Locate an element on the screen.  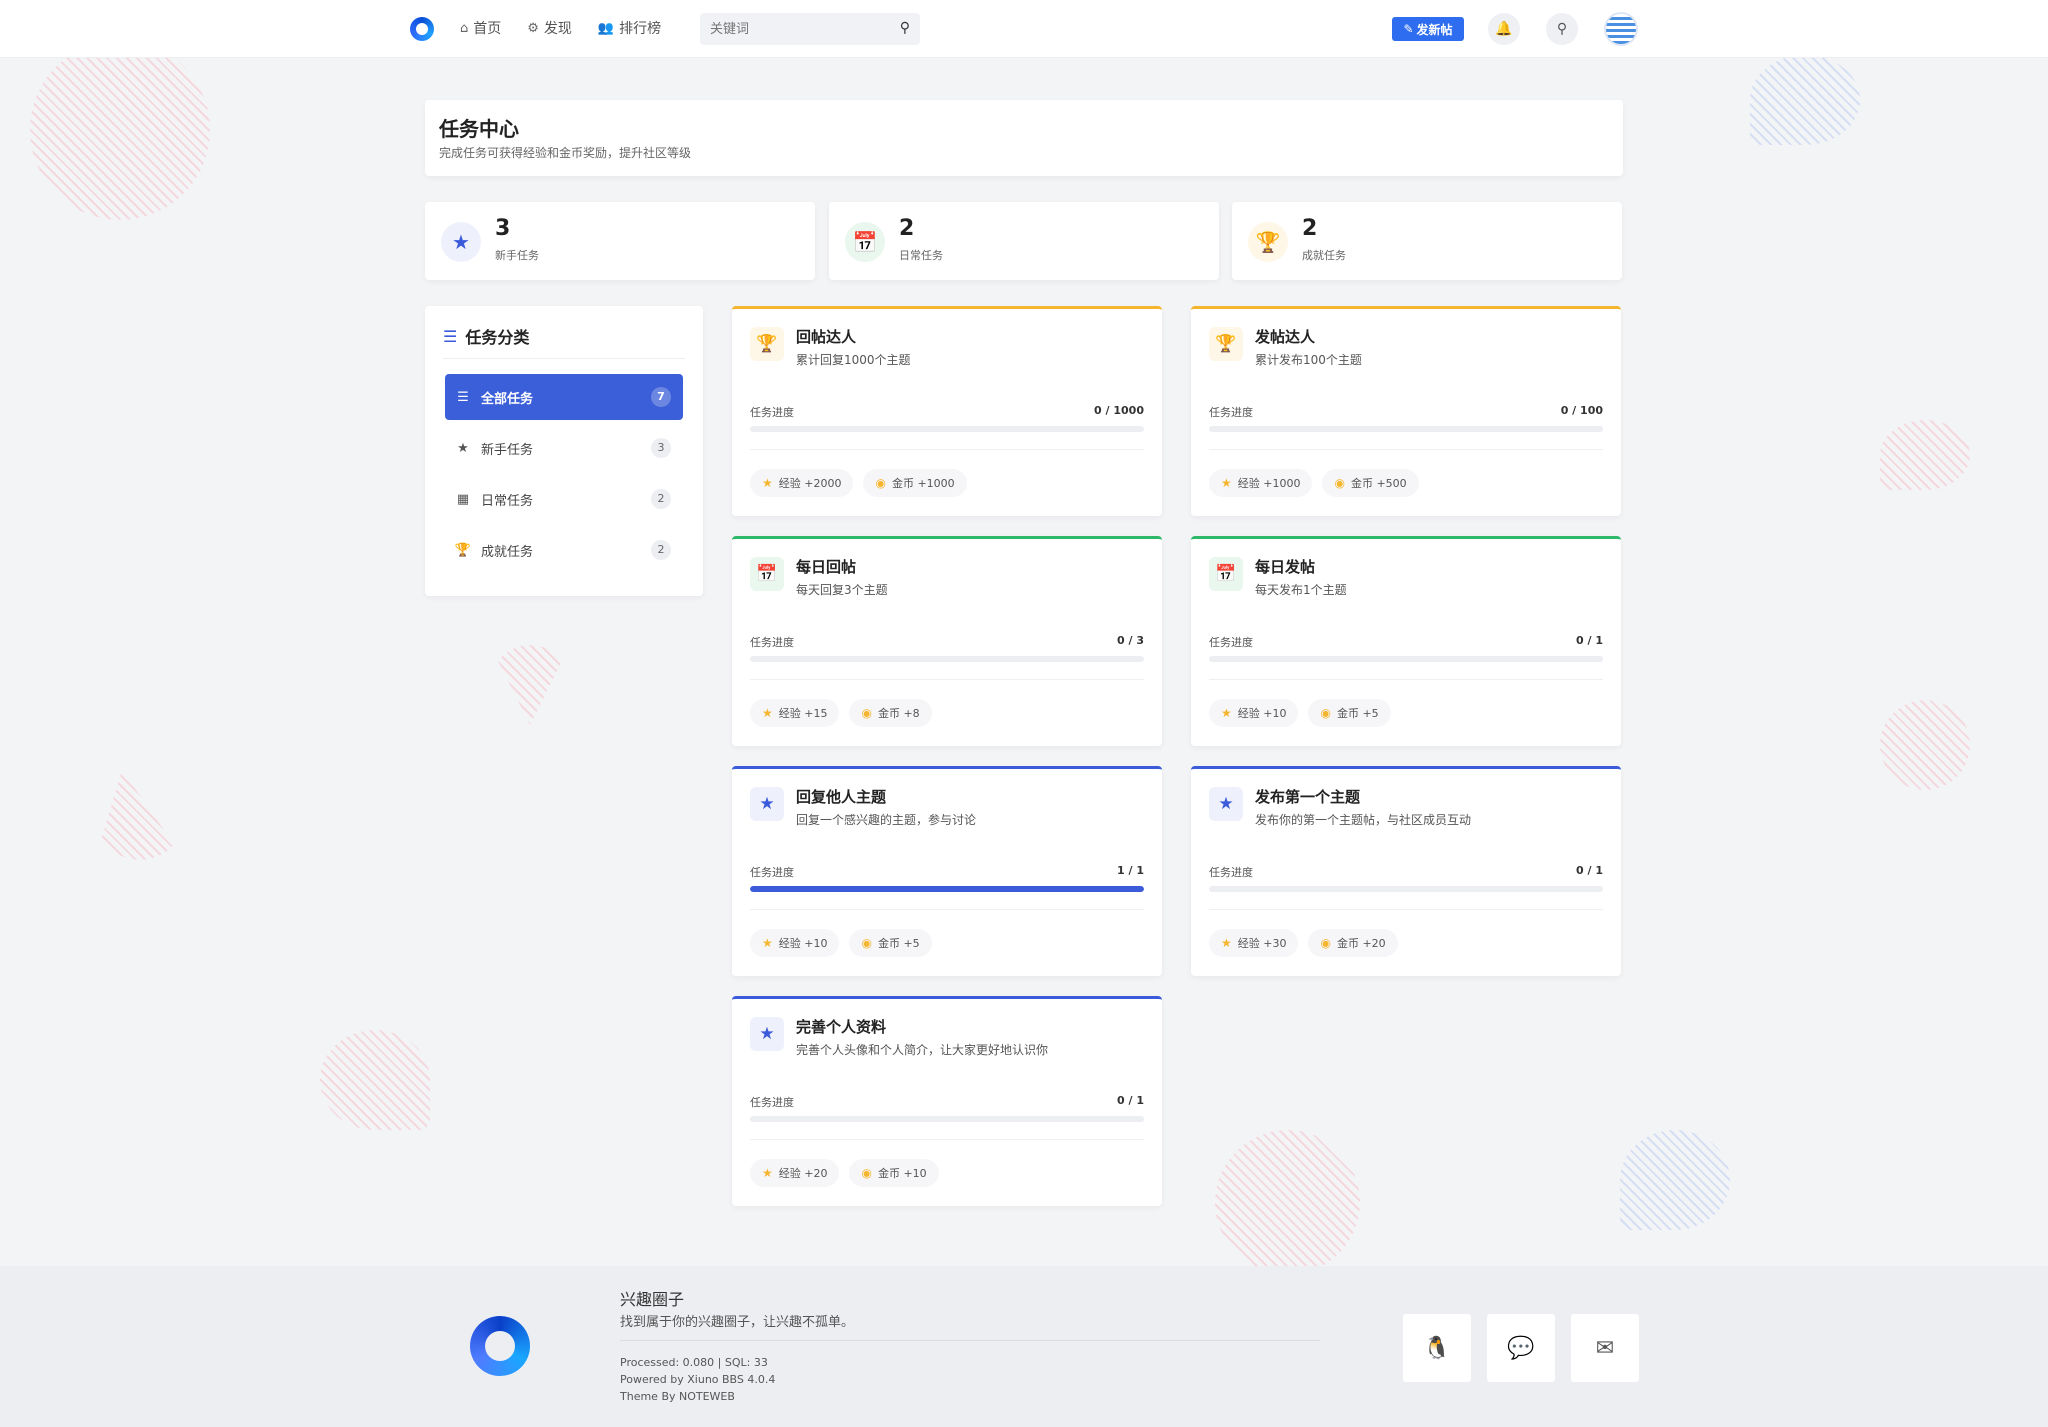
progress-value: 0 / 1 is located at coordinates (1130, 1100).